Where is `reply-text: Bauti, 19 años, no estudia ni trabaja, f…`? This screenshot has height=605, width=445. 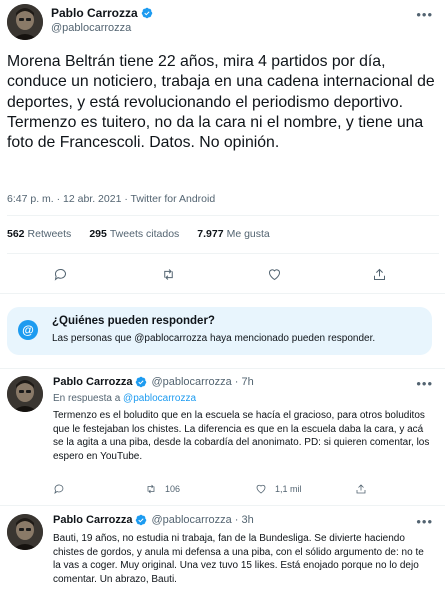
reply-text: Bauti, 19 años, no estudia ni trabaja, f… is located at coordinates (238, 559).